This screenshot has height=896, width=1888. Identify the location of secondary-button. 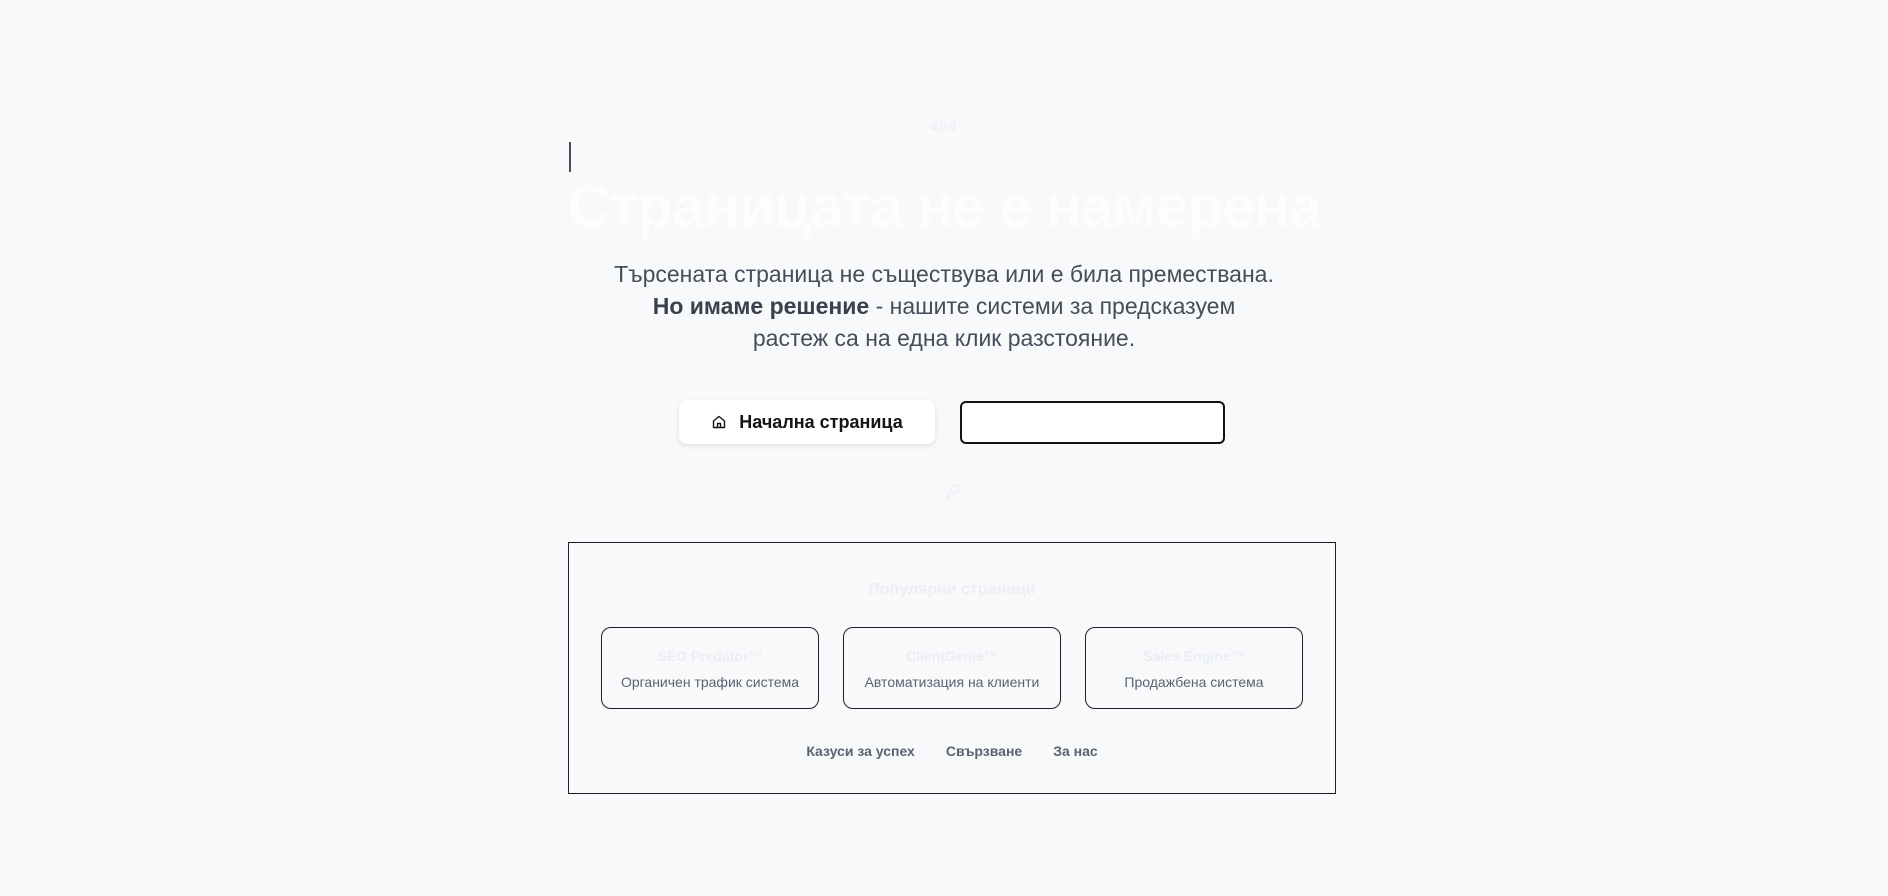
(1092, 422).